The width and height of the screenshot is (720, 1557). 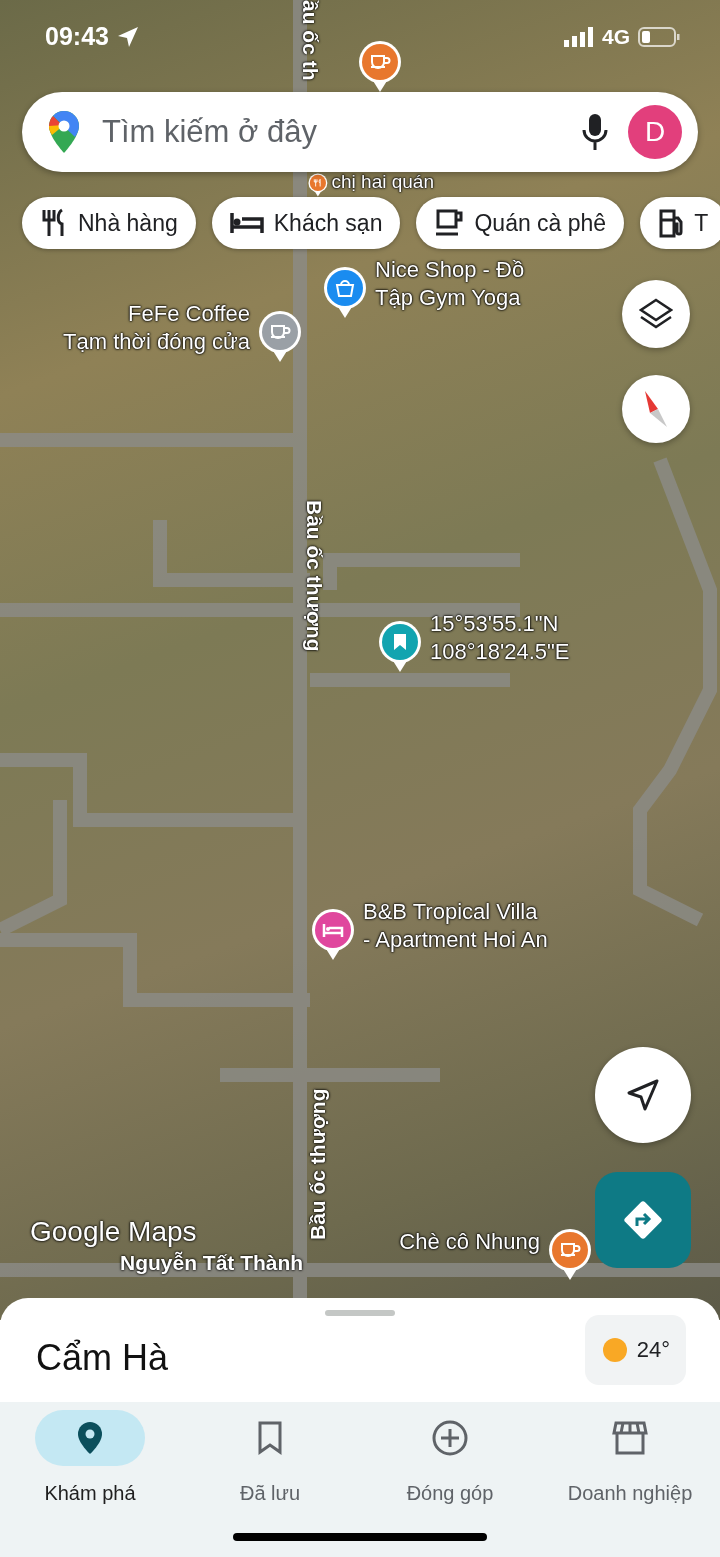 I want to click on maps-logo-icon, so click(x=64, y=132).